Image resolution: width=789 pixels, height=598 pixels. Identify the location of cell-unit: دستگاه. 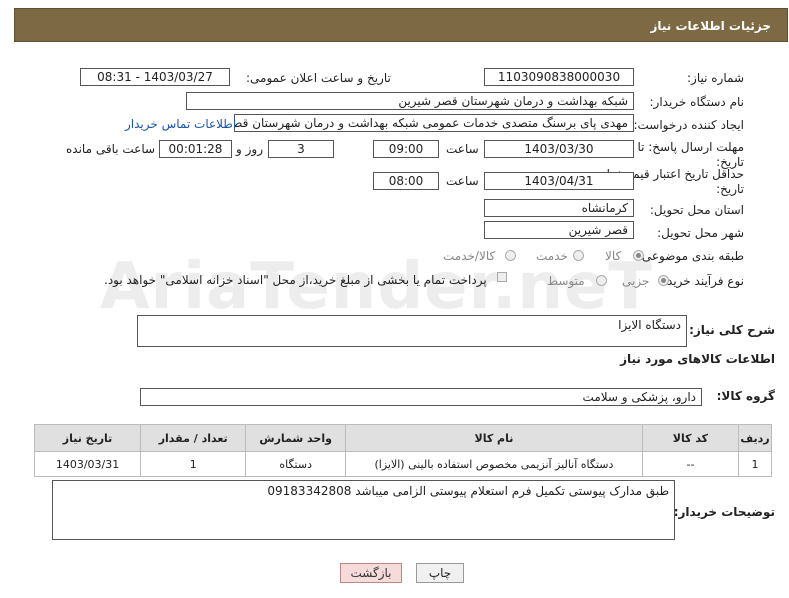
(296, 464).